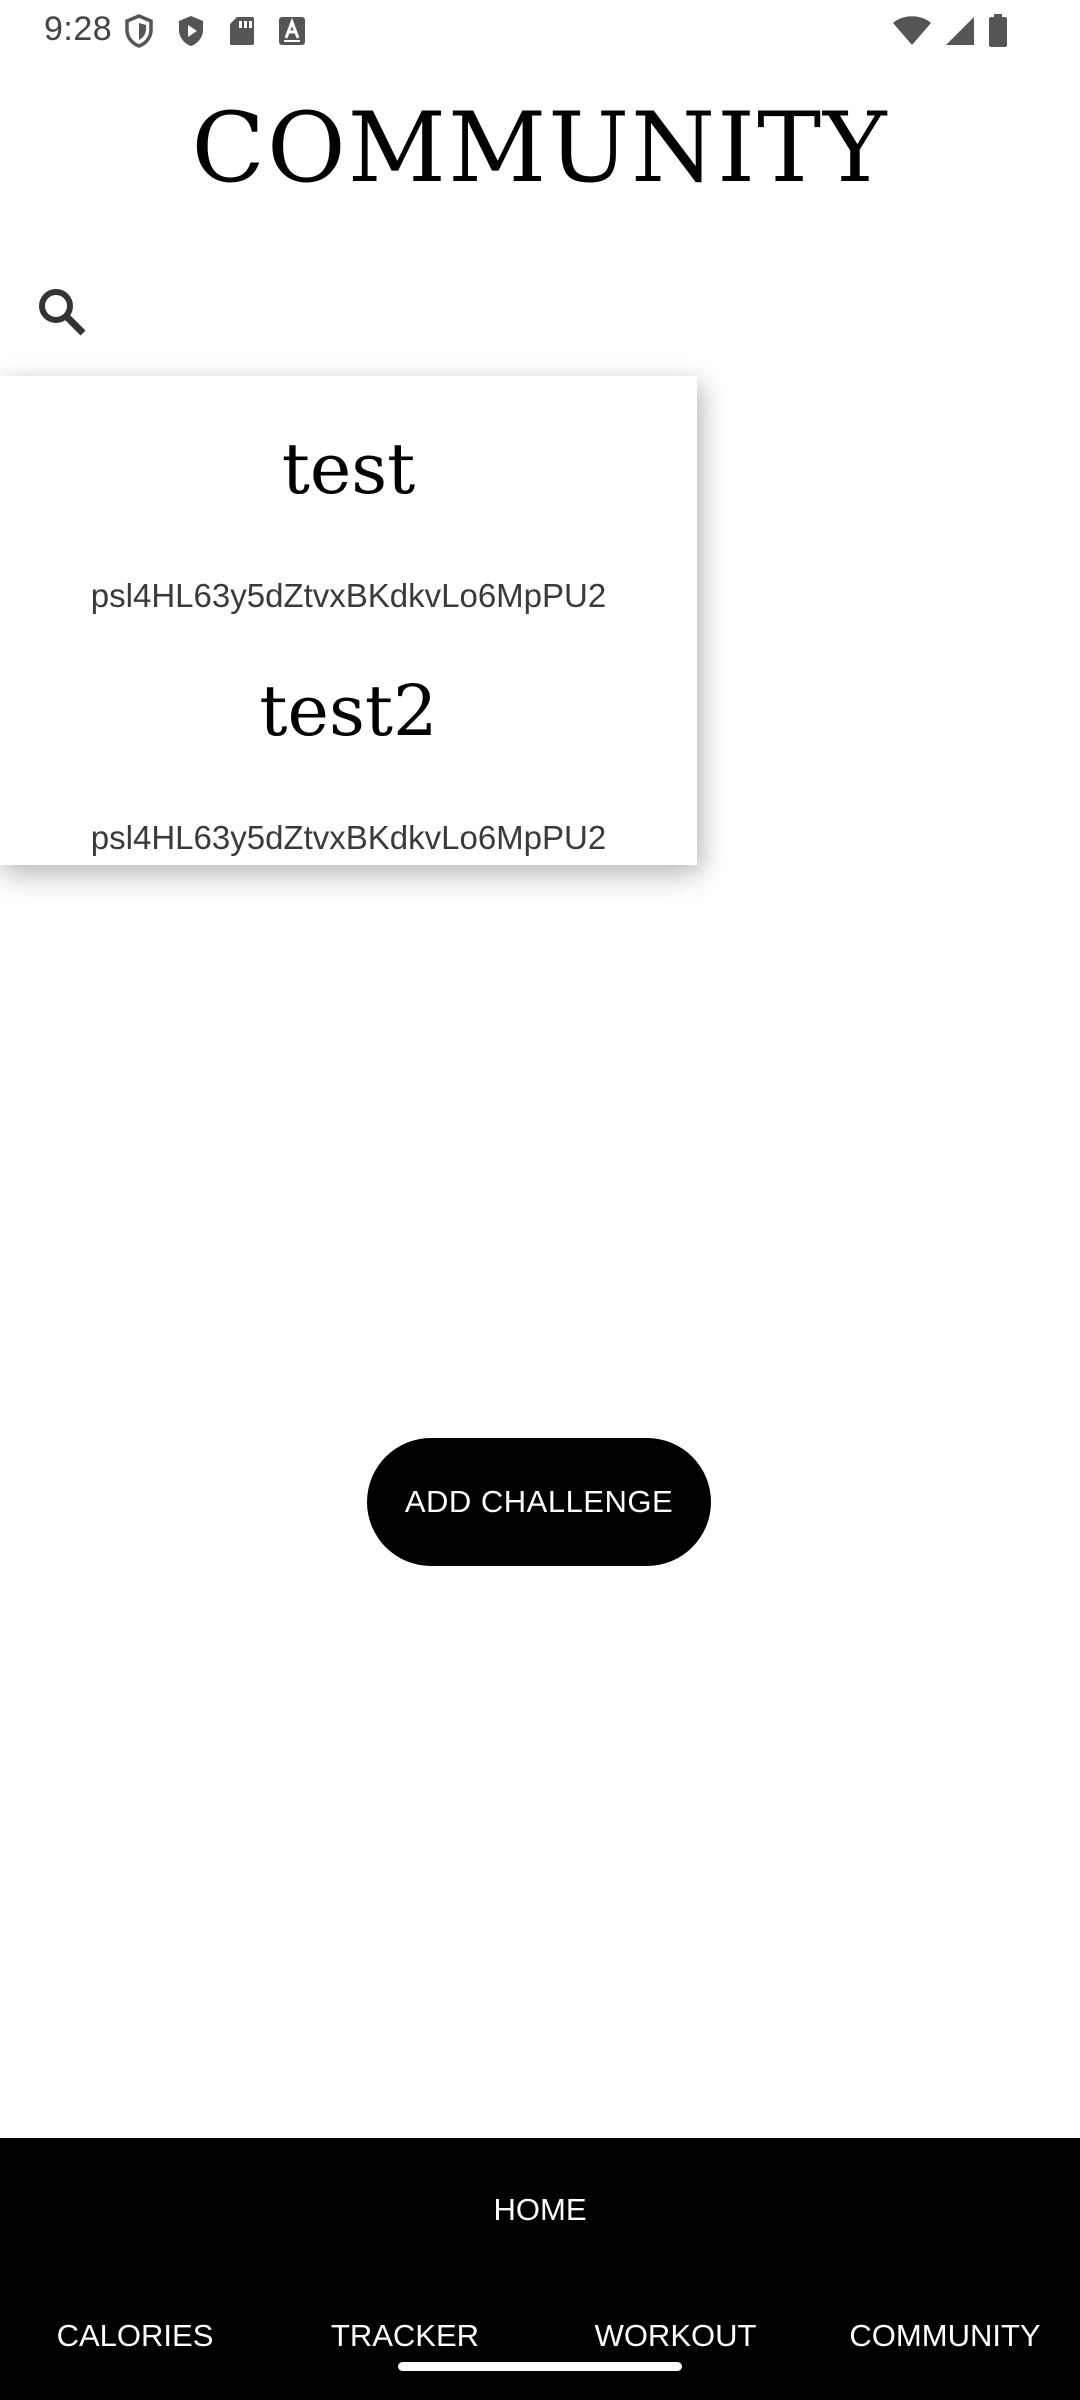  I want to click on status-bar: 9:28, so click(540, 31).